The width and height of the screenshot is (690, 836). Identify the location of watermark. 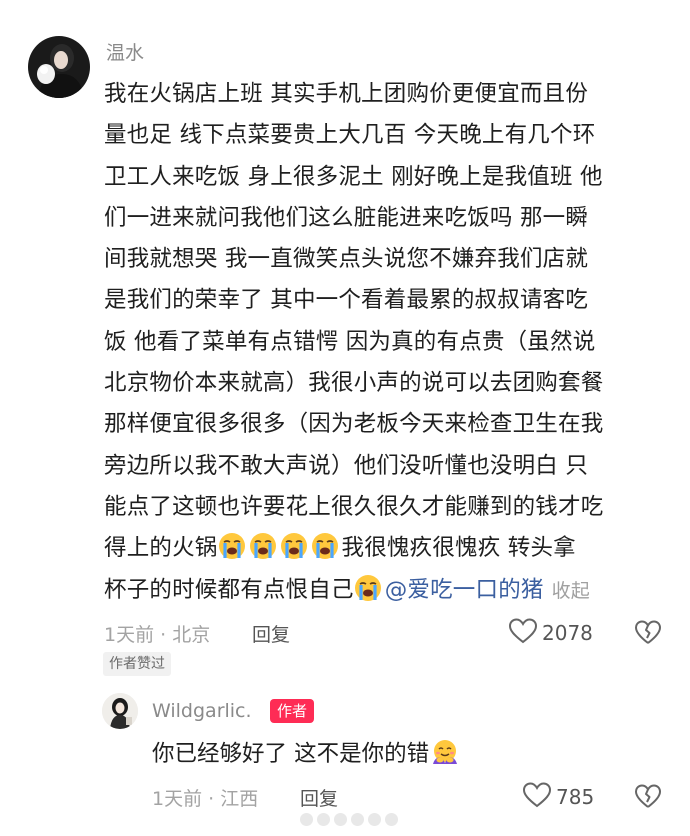
(349, 819).